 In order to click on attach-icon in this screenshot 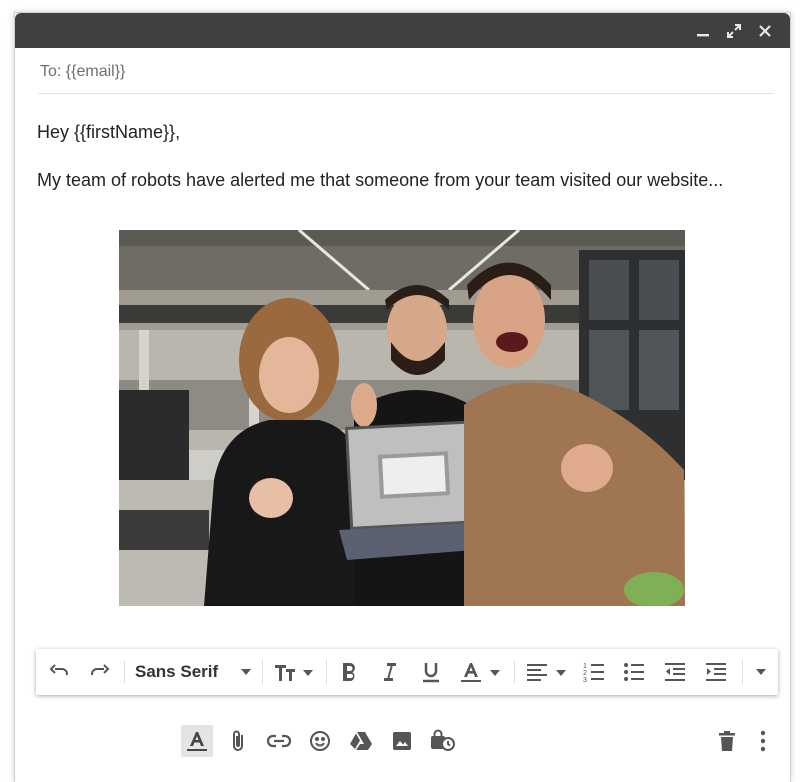, I will do `click(238, 741)`.